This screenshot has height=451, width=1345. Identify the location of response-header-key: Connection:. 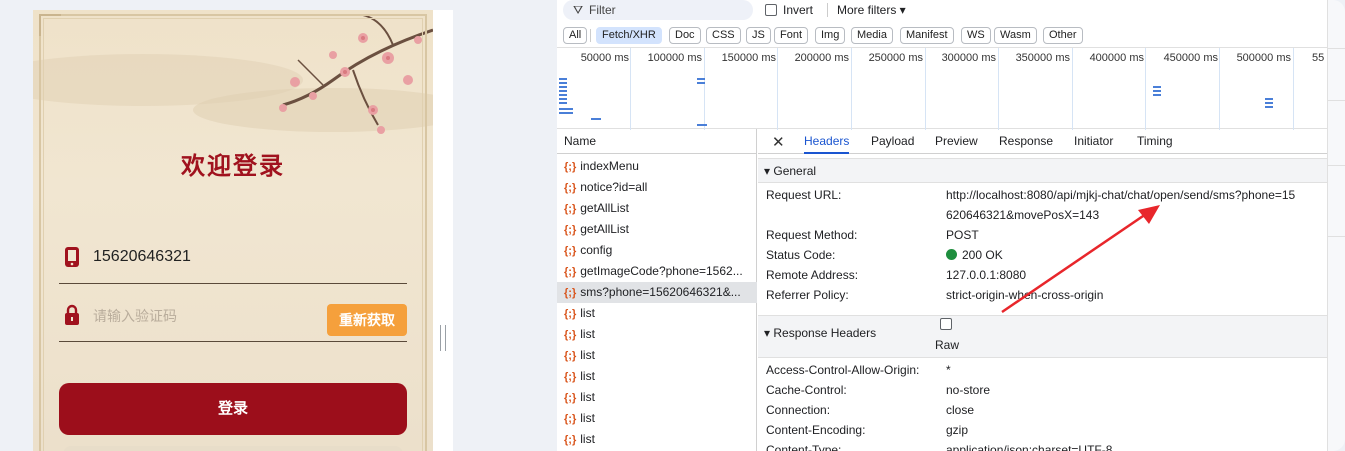
(798, 410).